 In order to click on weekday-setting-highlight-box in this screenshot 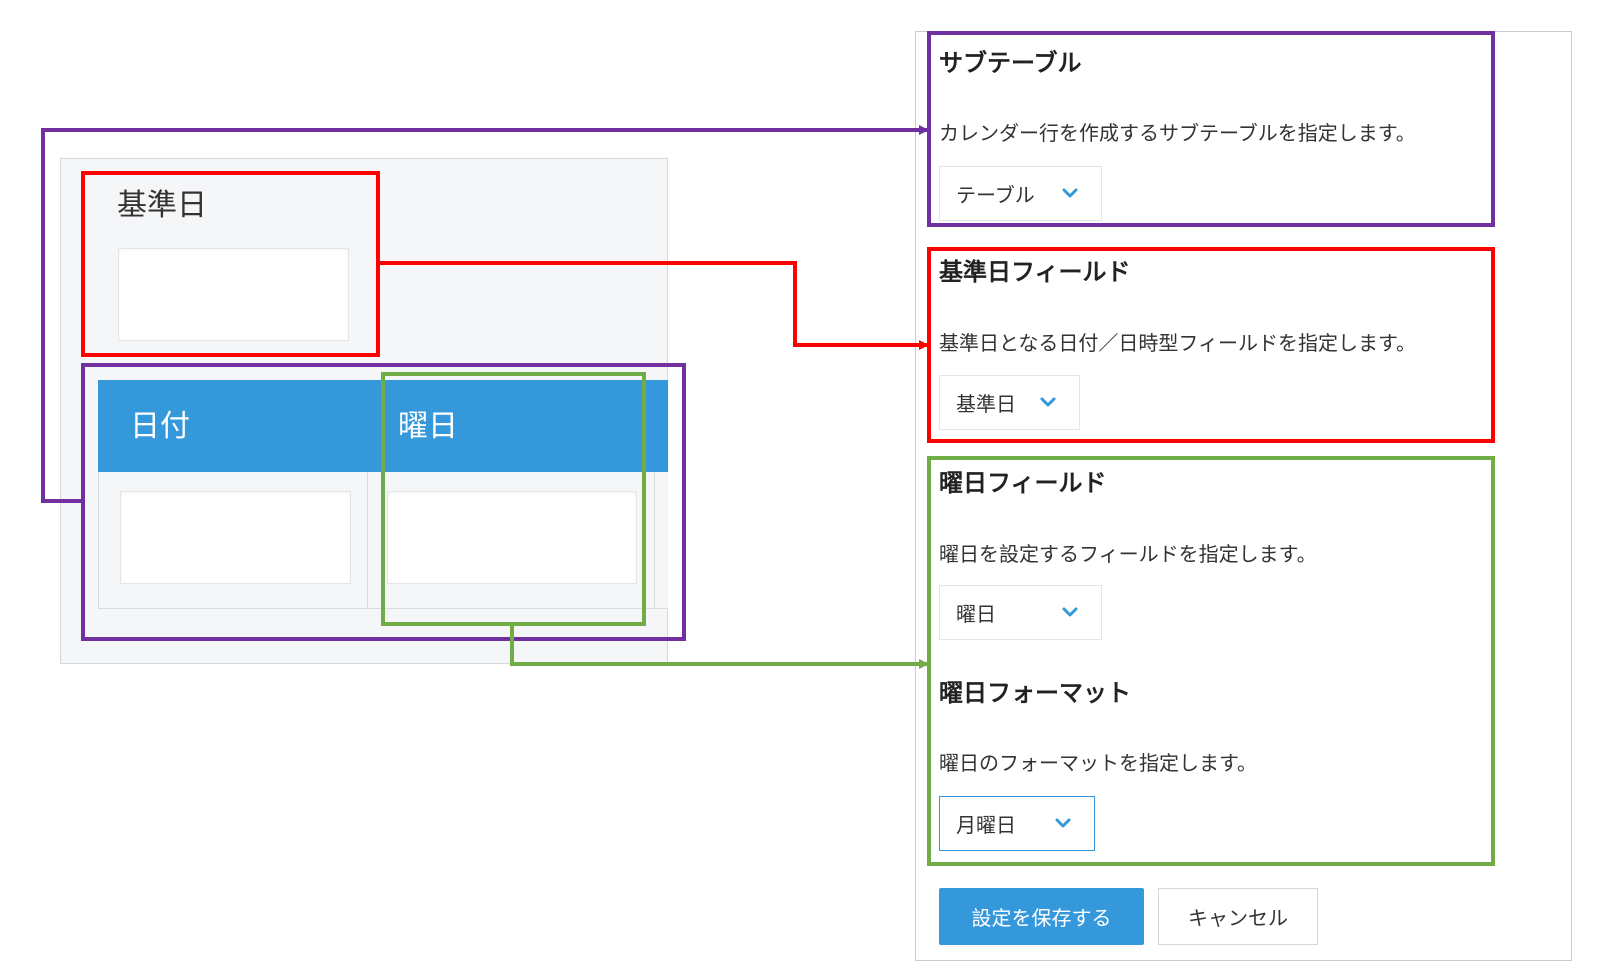, I will do `click(1211, 661)`.